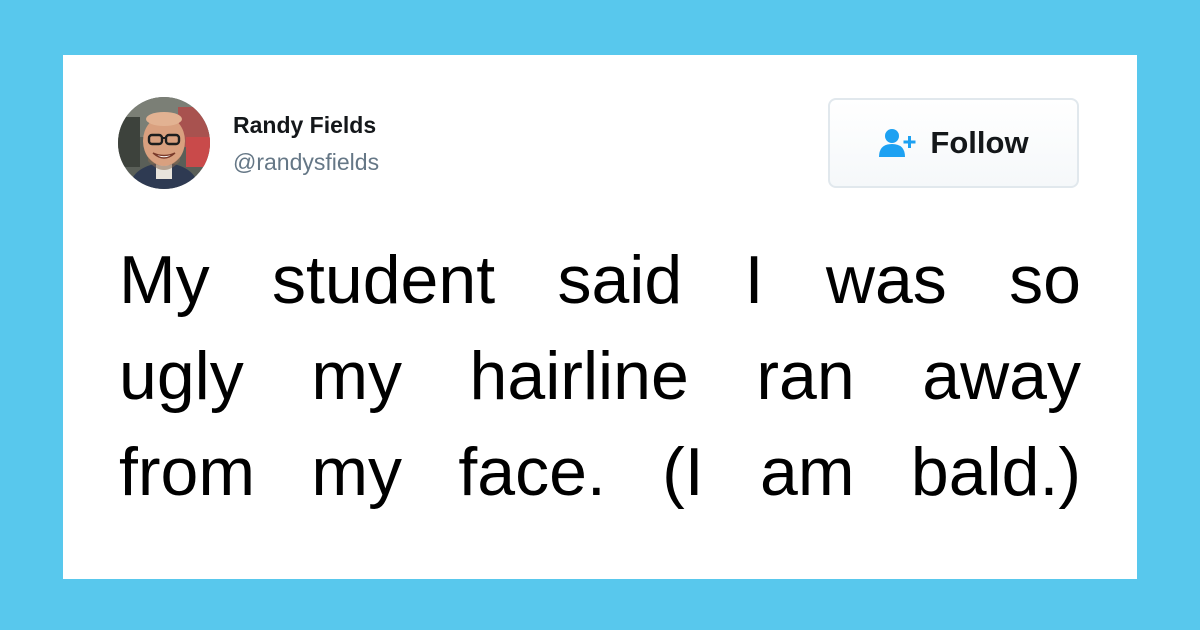 The height and width of the screenshot is (630, 1200). I want to click on tweet-line: from my face. (I am bald.), so click(600, 472).